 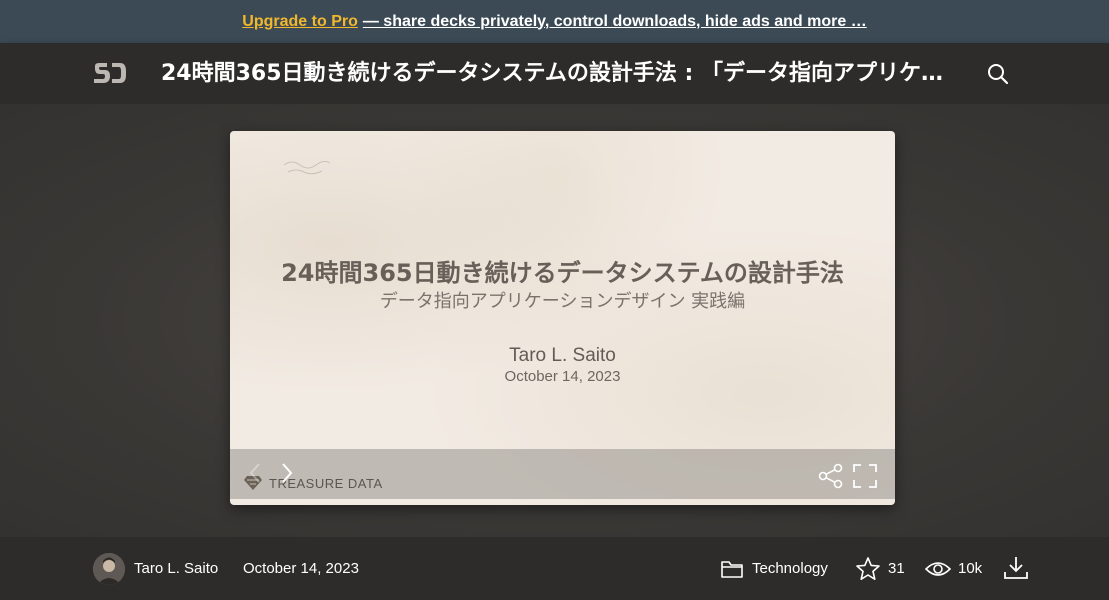 What do you see at coordinates (176, 568) in the screenshot?
I see `author-link: Taro L. Saito` at bounding box center [176, 568].